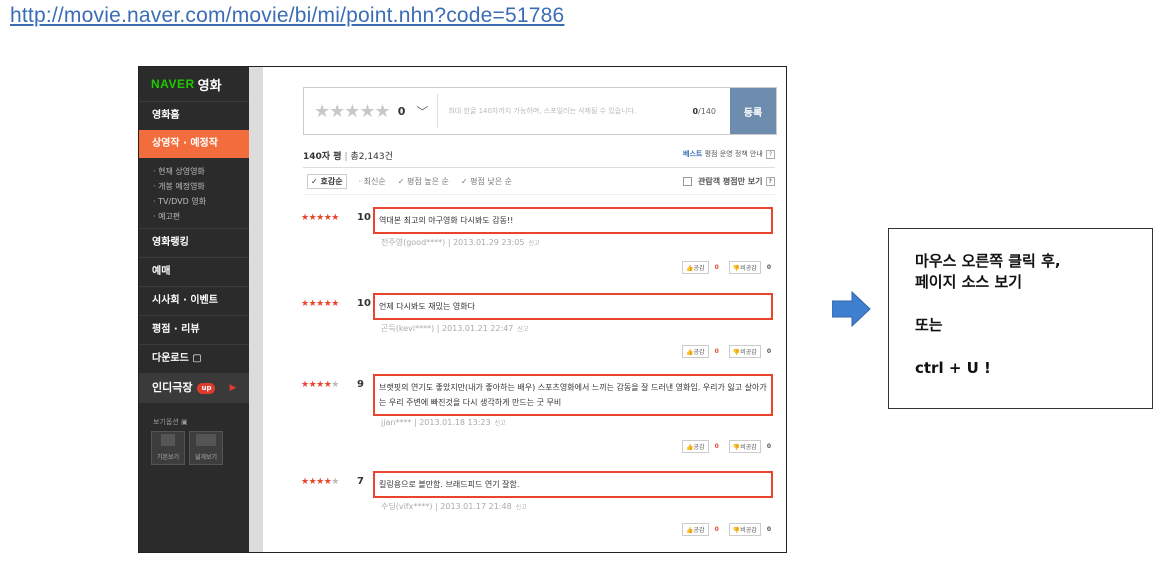  What do you see at coordinates (372, 181) in the screenshot?
I see `sort-latest: · 최신순` at bounding box center [372, 181].